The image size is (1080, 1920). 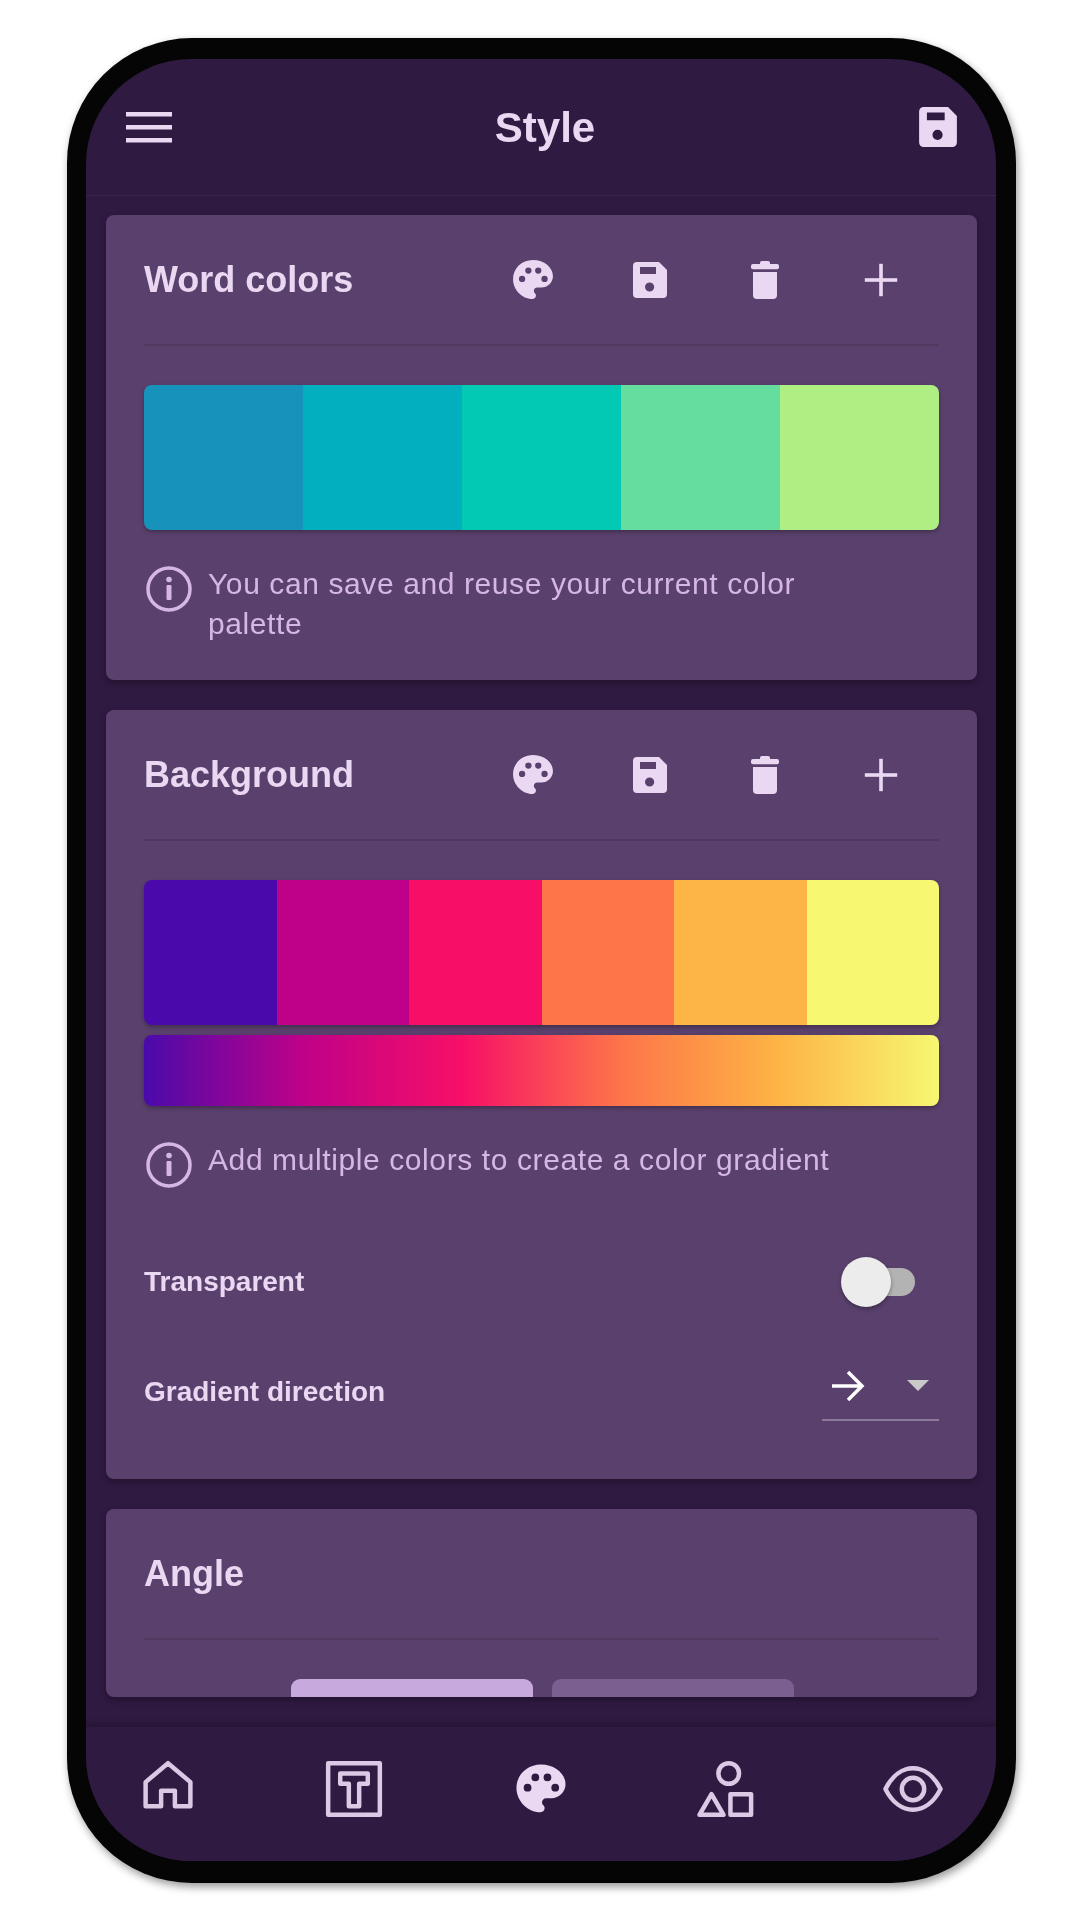 What do you see at coordinates (848, 1386) in the screenshot?
I see `arrow-right-icon` at bounding box center [848, 1386].